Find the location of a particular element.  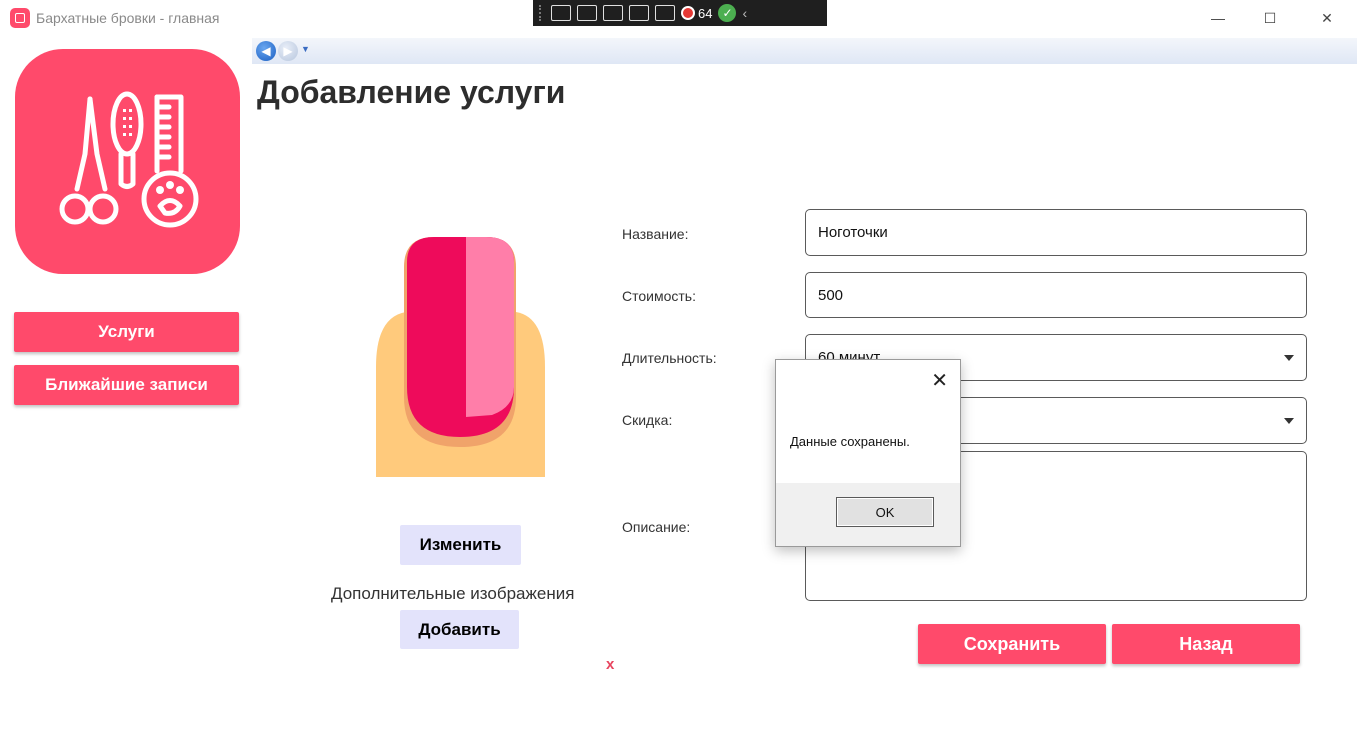

message-dialog: ✕ Данные сохранены. OK is located at coordinates (868, 453).